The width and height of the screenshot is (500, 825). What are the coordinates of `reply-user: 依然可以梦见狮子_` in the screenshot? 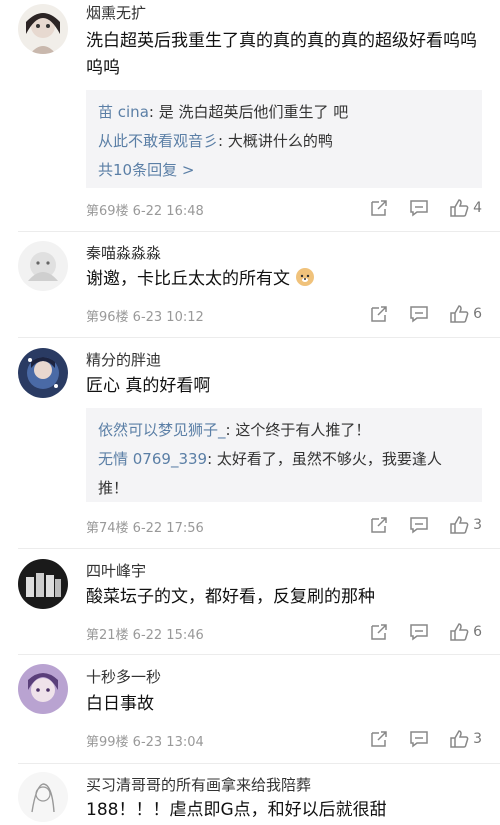 It's located at (162, 430).